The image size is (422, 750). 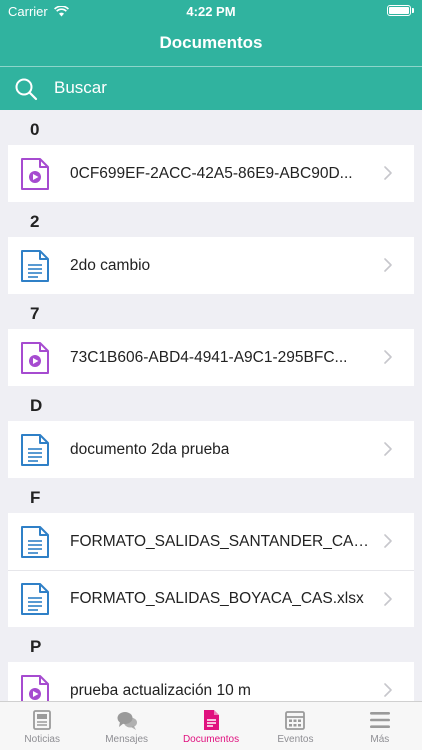 I want to click on status-time: 4:22 PM, so click(x=211, y=11).